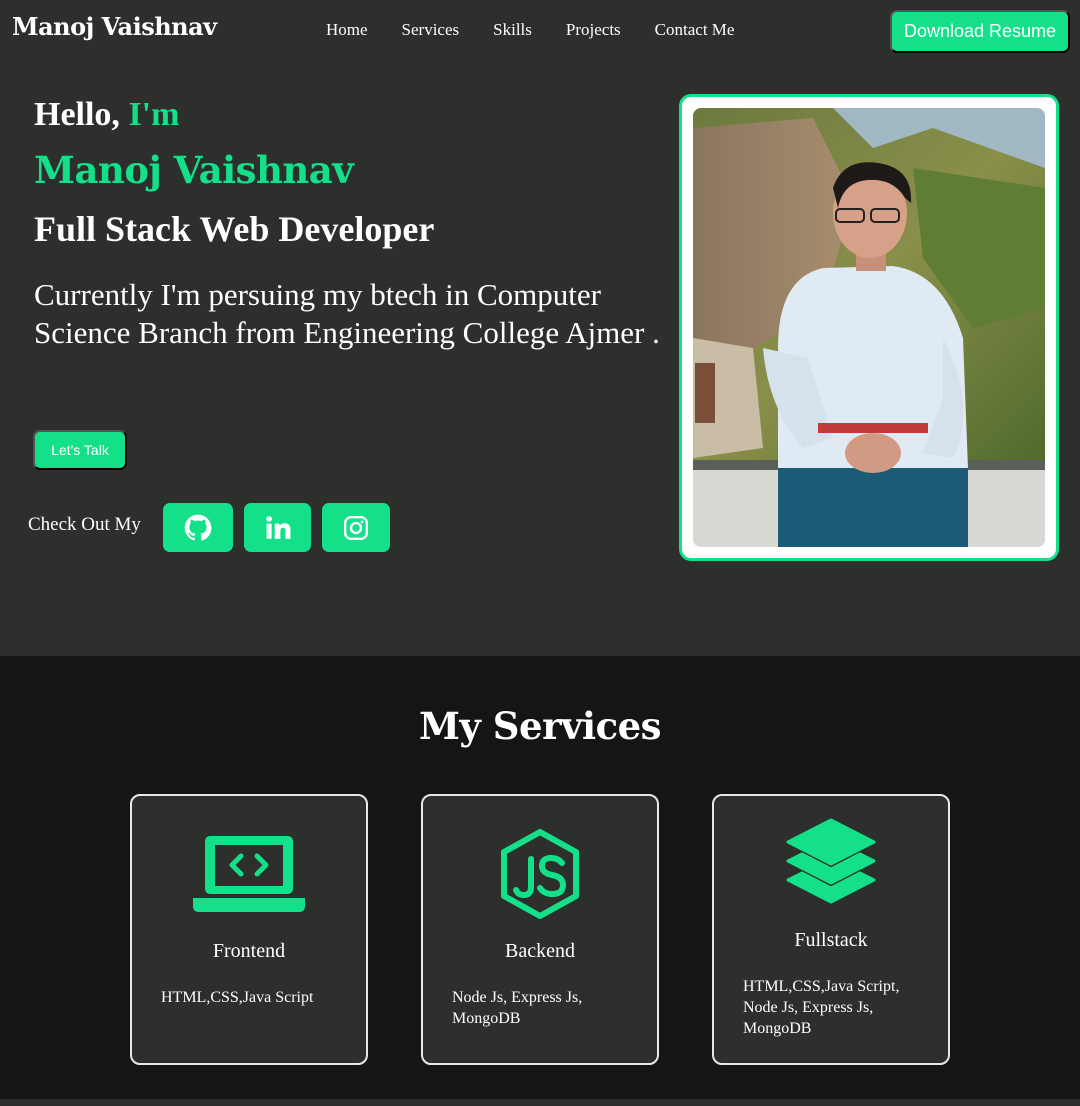 The image size is (1080, 1106). Describe the element at coordinates (512, 30) in the screenshot. I see `nav-link-skills: Skills` at that location.